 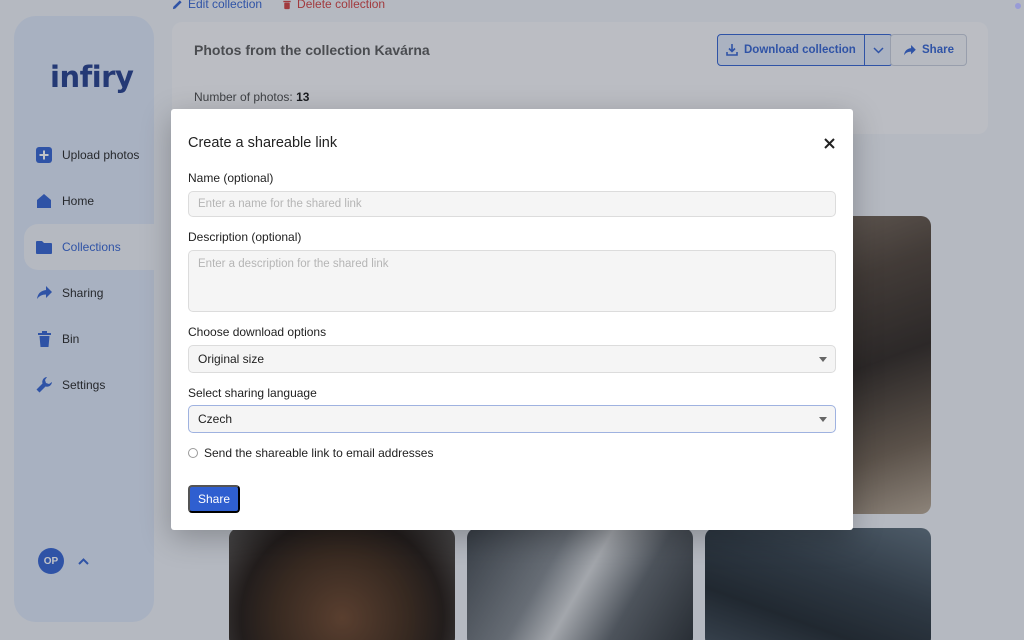 I want to click on share-submit-button: Share, so click(x=214, y=499).